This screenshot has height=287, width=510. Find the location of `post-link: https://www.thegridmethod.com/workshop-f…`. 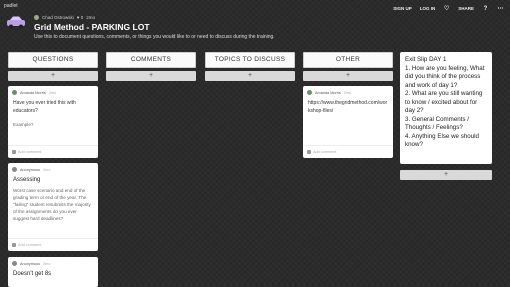

post-link: https://www.thegridmethod.com/workshop-f… is located at coordinates (348, 105).